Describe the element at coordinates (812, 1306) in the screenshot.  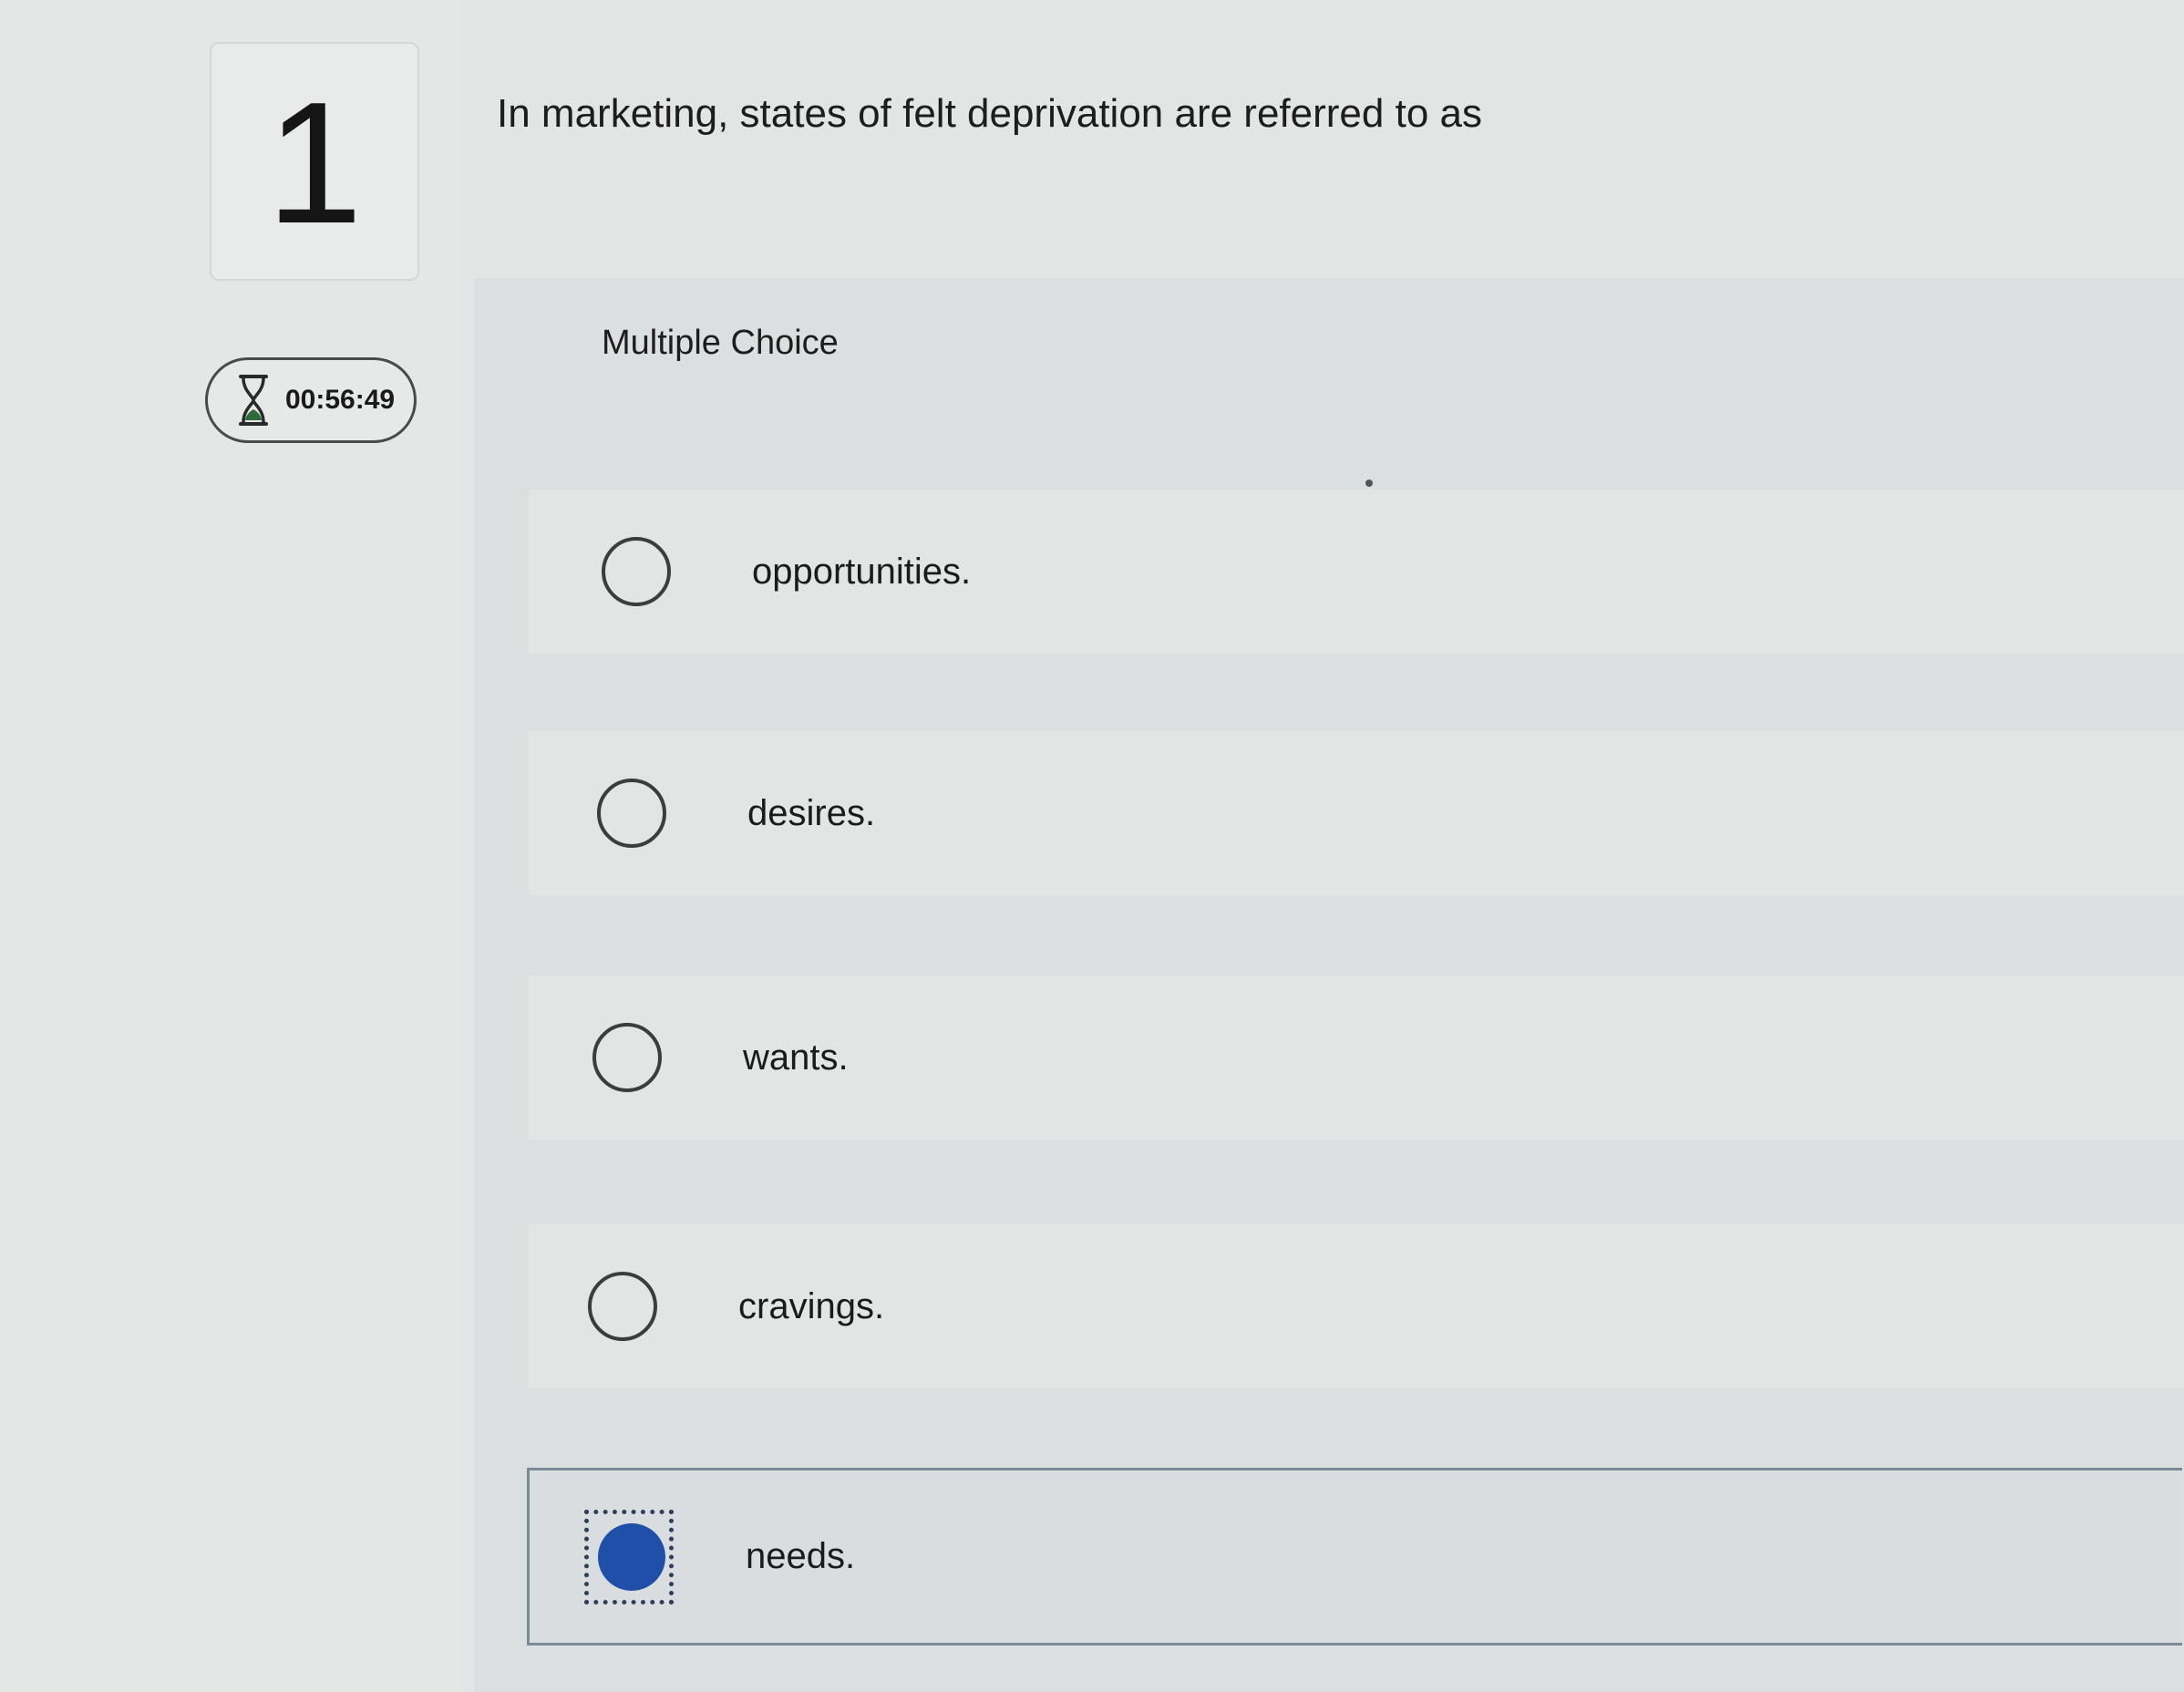
I see `option-label: cravings.` at that location.